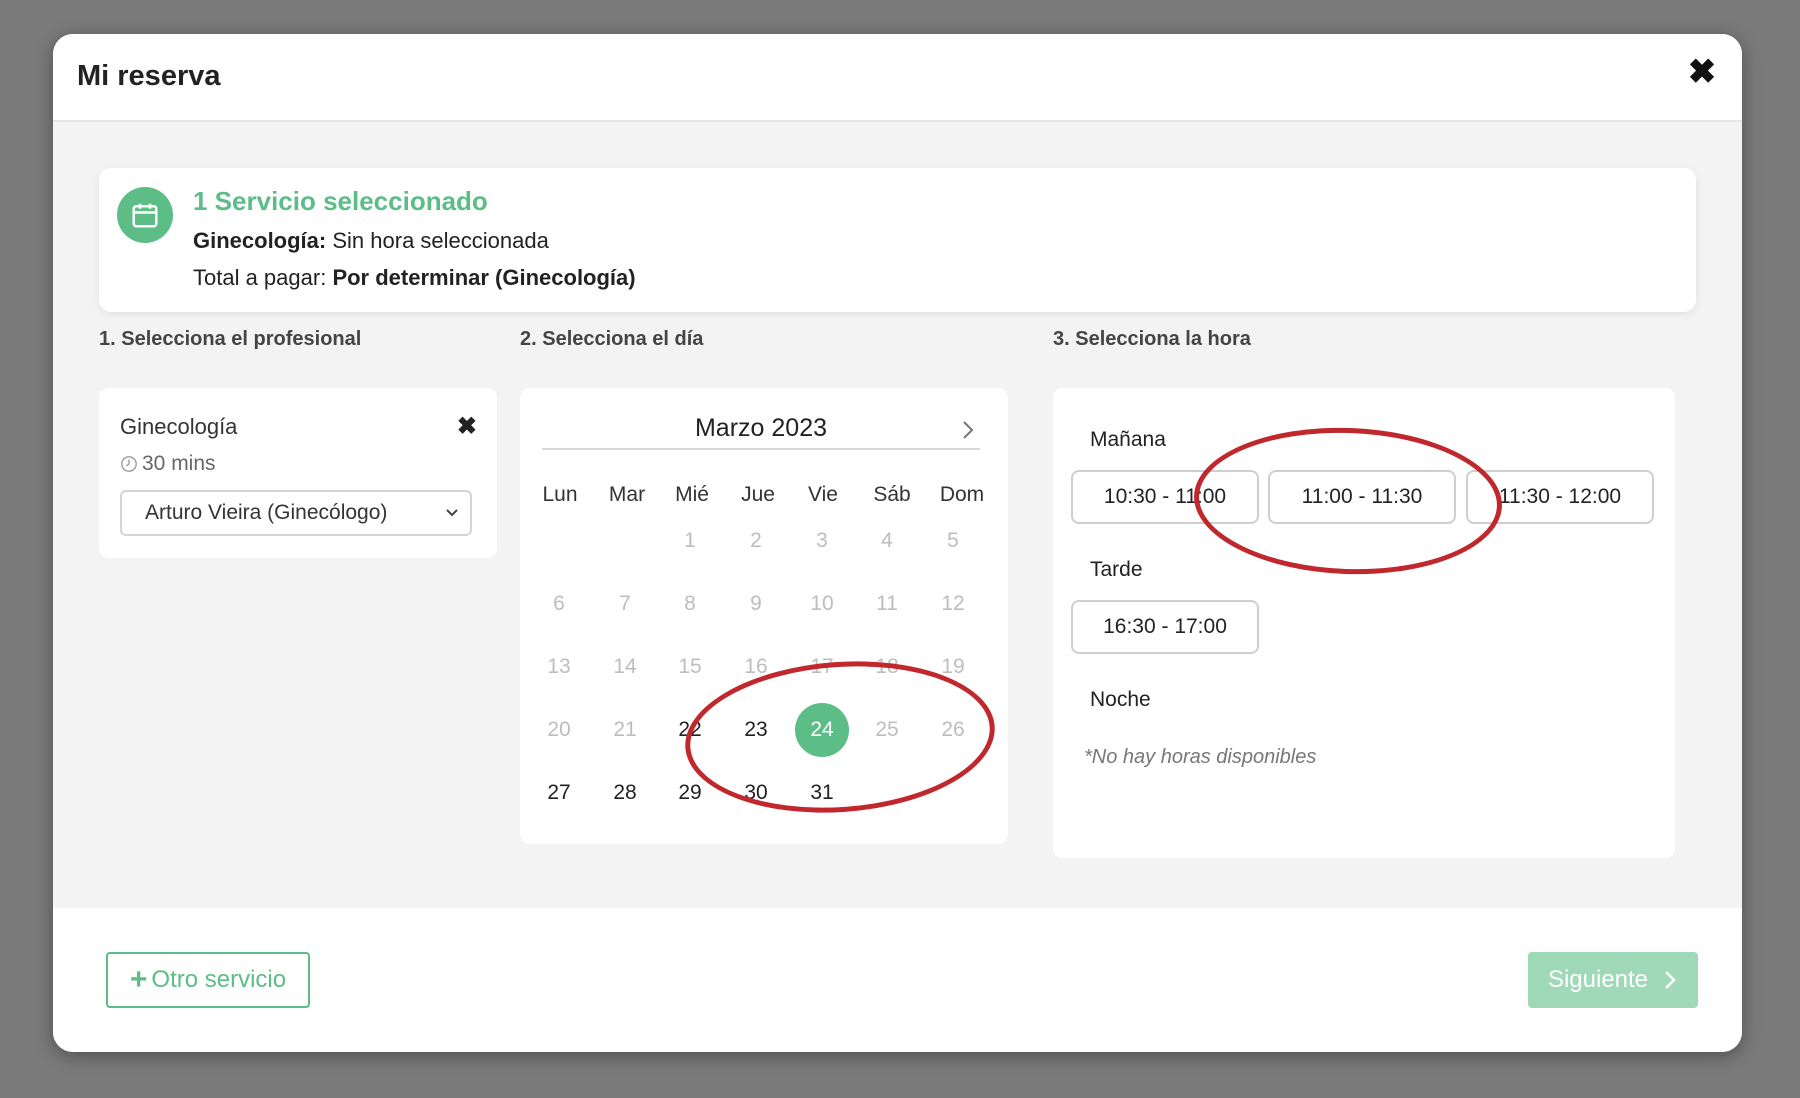 The height and width of the screenshot is (1098, 1800). I want to click on calendar-day: 13, so click(559, 666).